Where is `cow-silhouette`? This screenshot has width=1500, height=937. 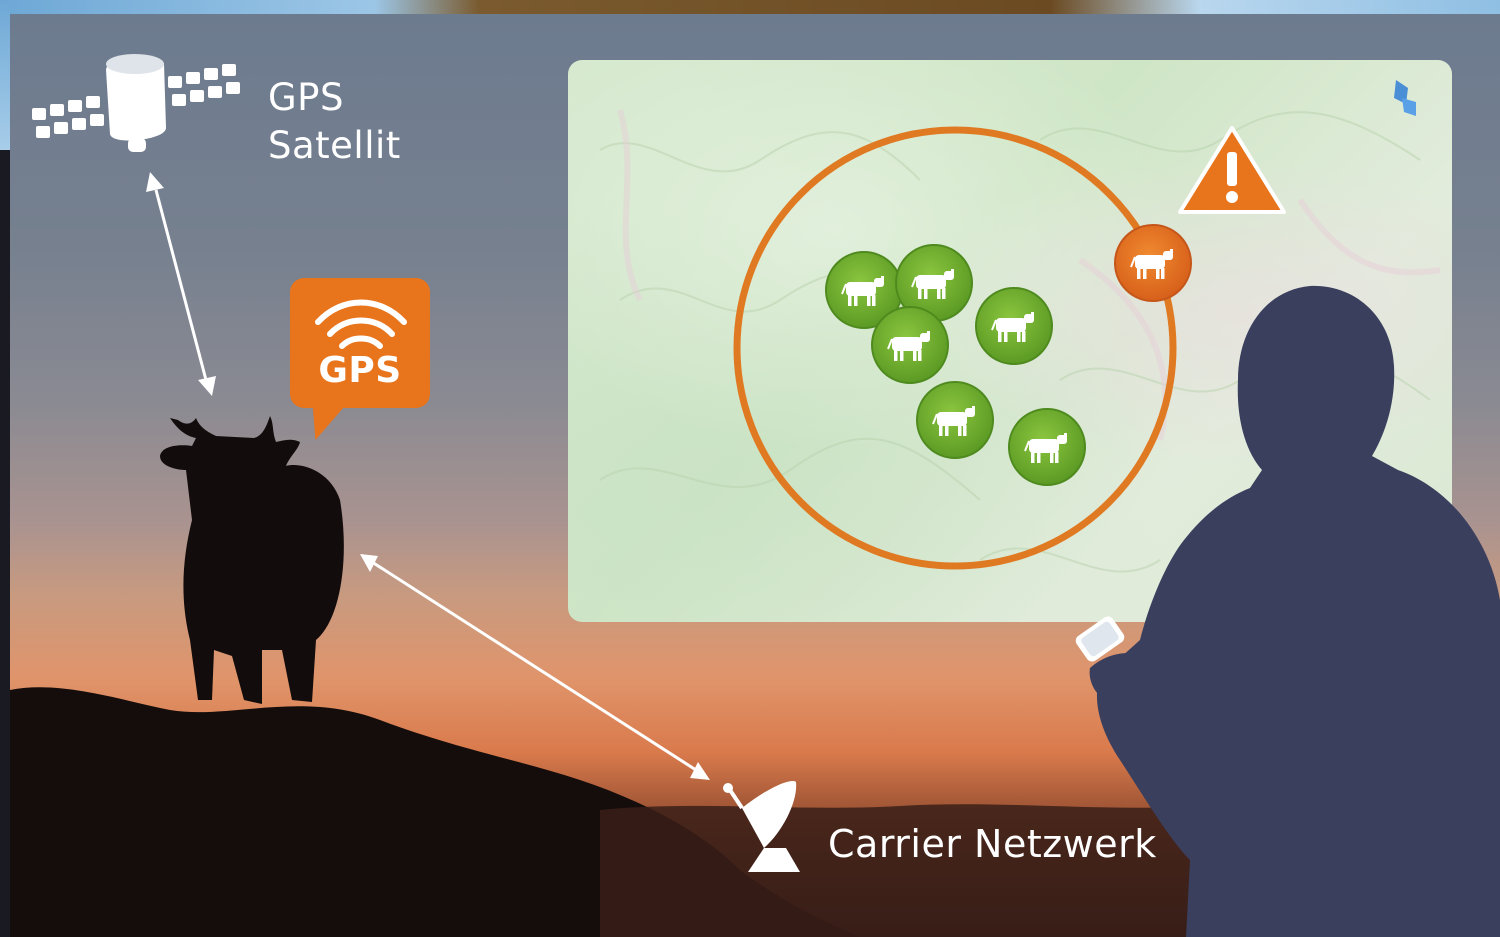 cow-silhouette is located at coordinates (252, 560).